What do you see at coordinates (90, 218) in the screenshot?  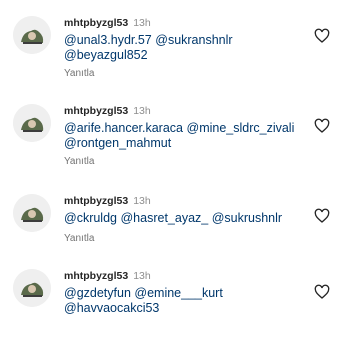 I see `mention-link: @ckruldg` at bounding box center [90, 218].